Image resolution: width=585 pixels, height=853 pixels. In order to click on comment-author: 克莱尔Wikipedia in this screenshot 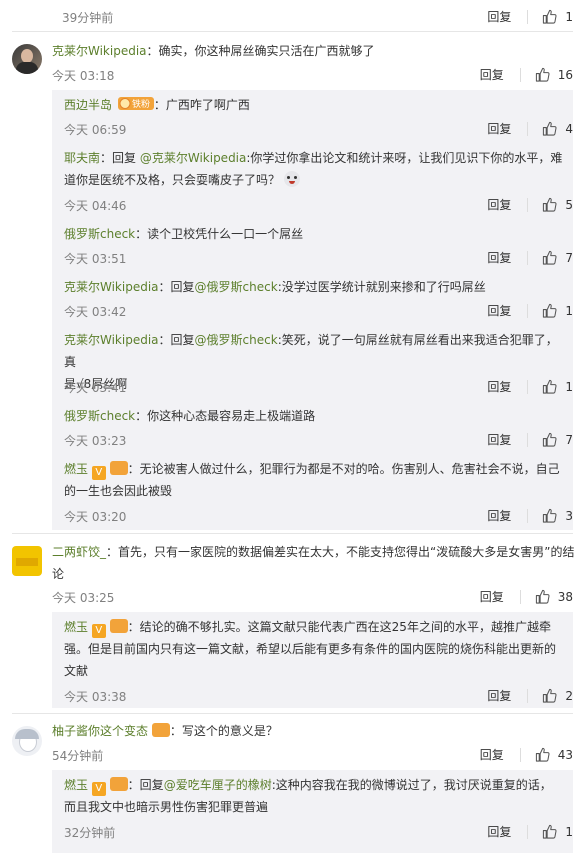, I will do `click(99, 51)`.